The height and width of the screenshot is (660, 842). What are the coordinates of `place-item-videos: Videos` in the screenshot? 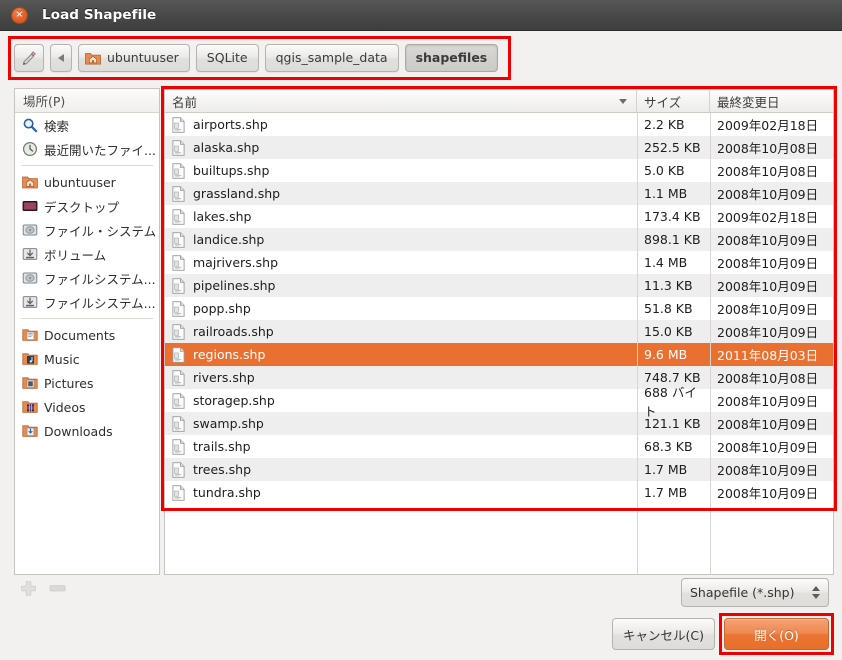 It's located at (87, 407).